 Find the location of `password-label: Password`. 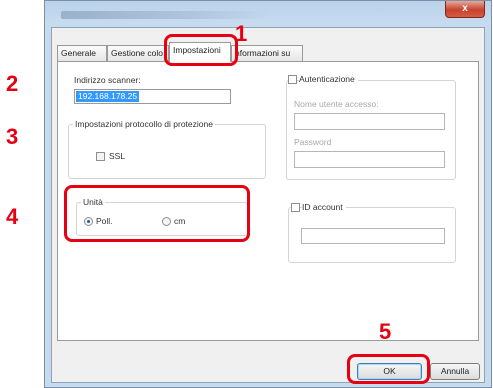

password-label: Password is located at coordinates (313, 142).